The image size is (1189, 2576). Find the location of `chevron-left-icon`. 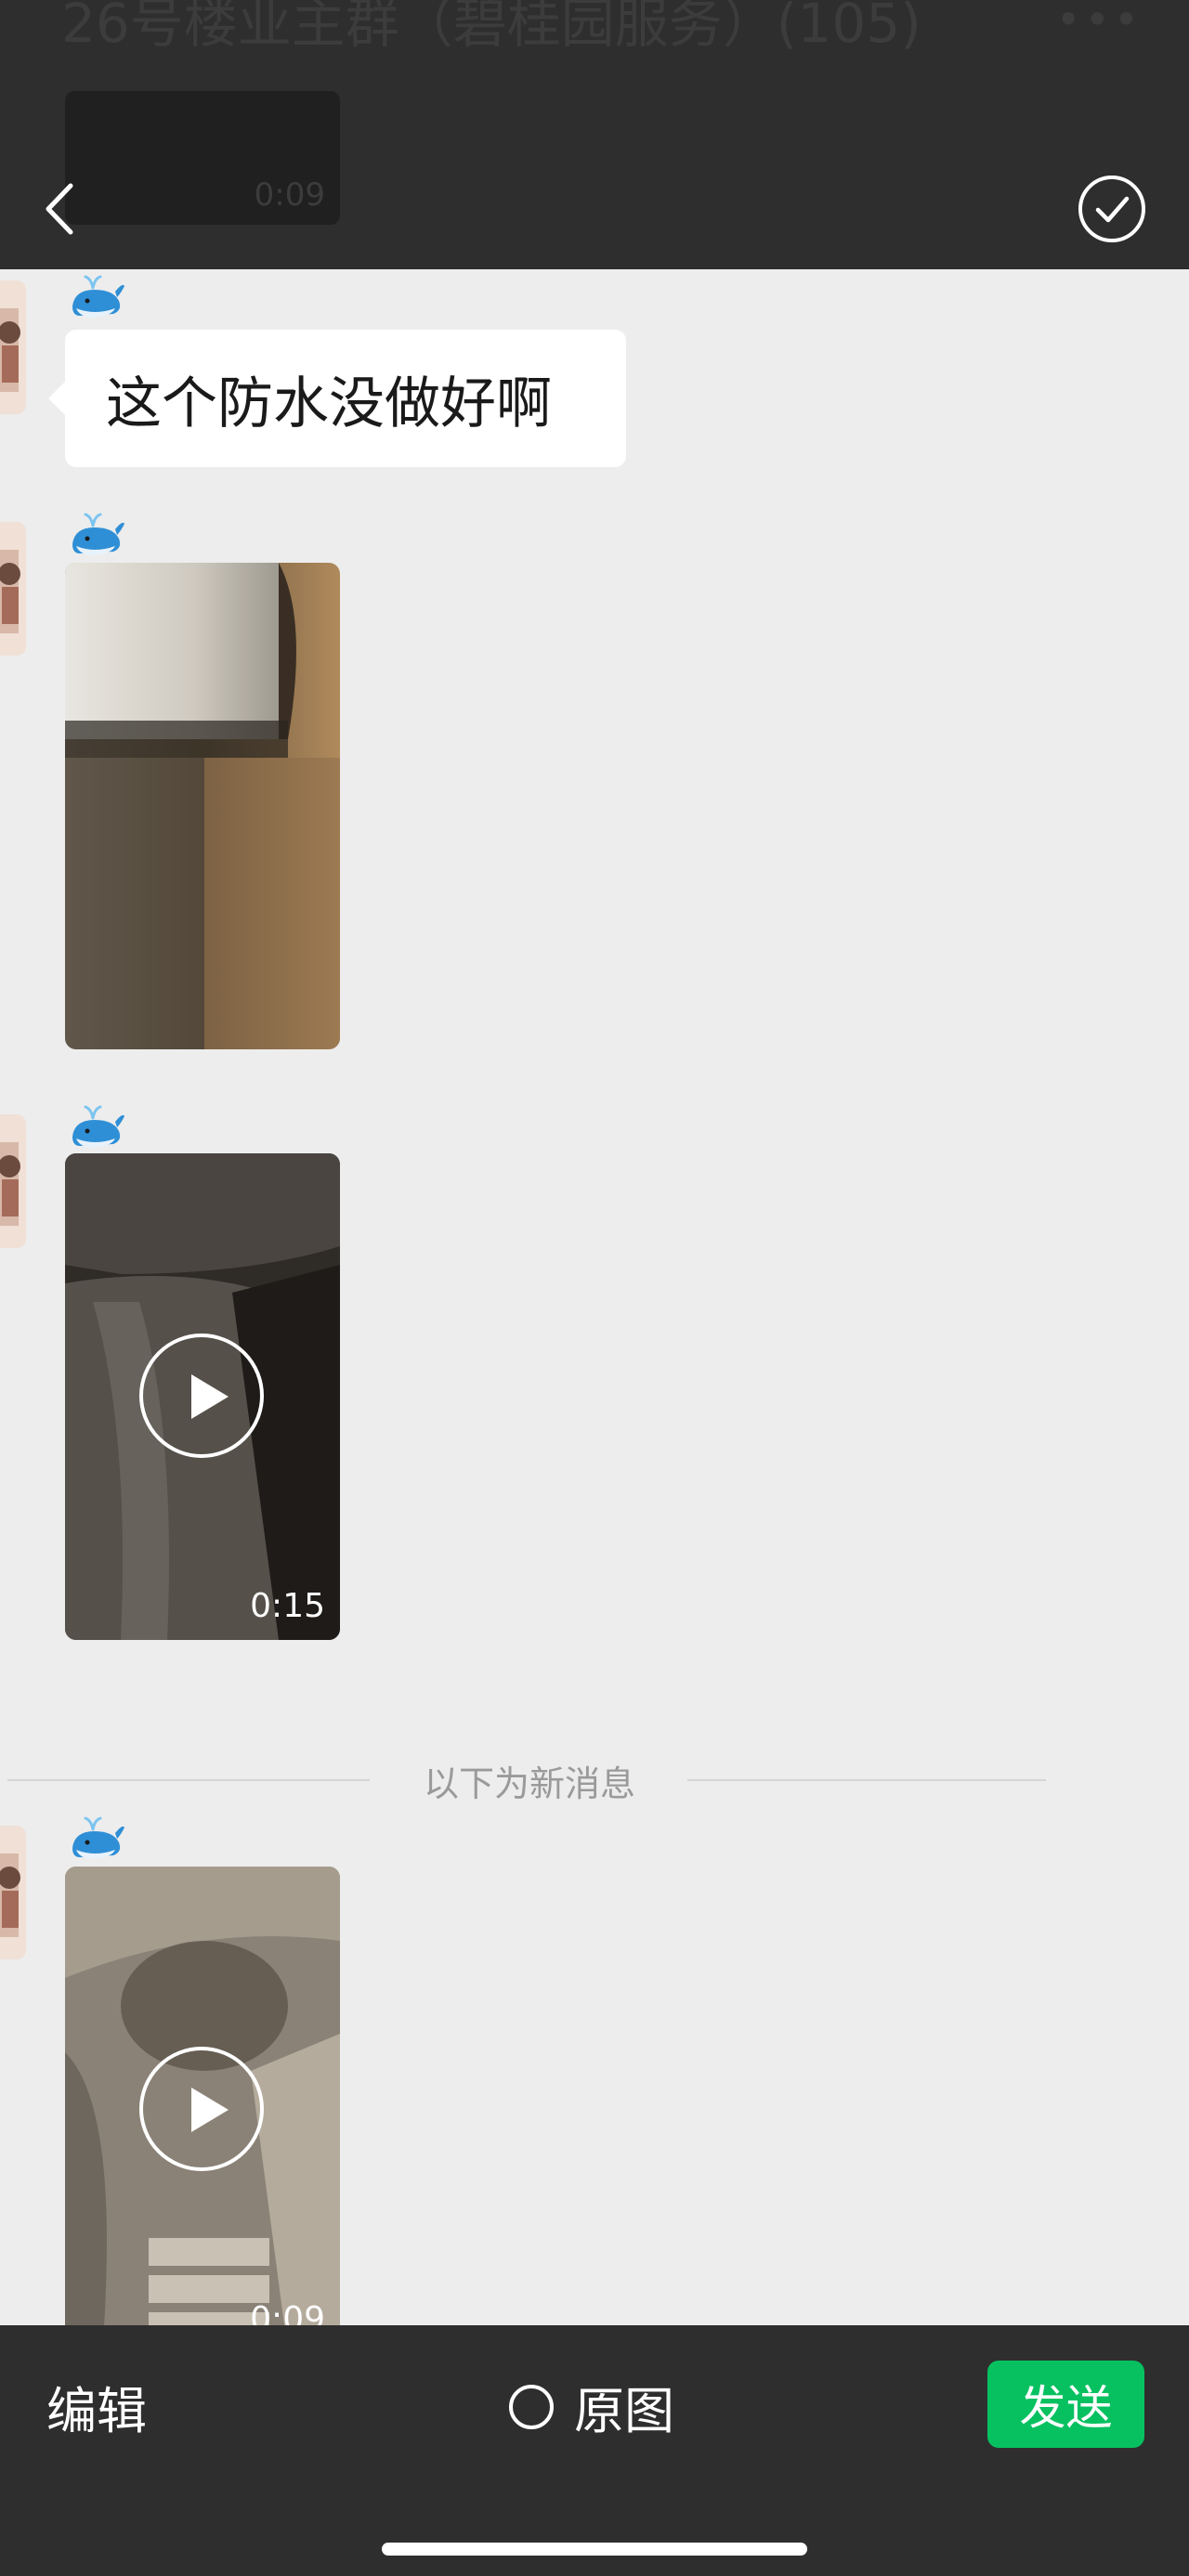

chevron-left-icon is located at coordinates (59, 209).